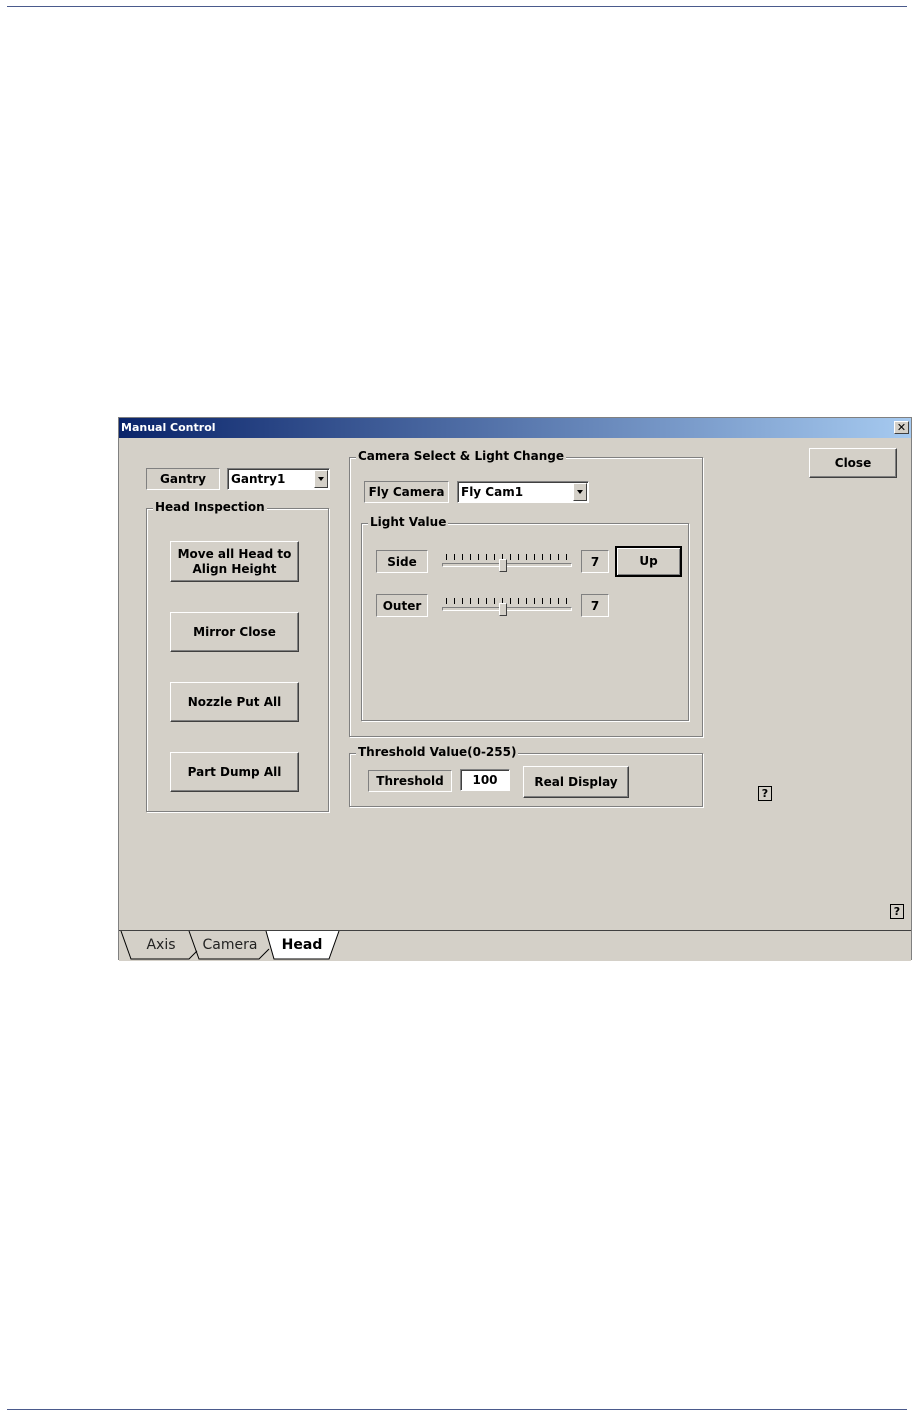 This screenshot has height=1421, width=913. I want to click on title-bar: Manual Control ✕, so click(515, 428).